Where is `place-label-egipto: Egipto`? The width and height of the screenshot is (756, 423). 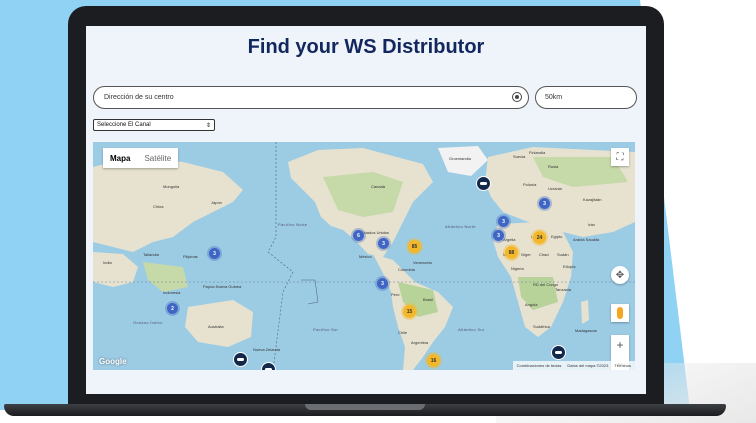 place-label-egipto: Egipto is located at coordinates (557, 236).